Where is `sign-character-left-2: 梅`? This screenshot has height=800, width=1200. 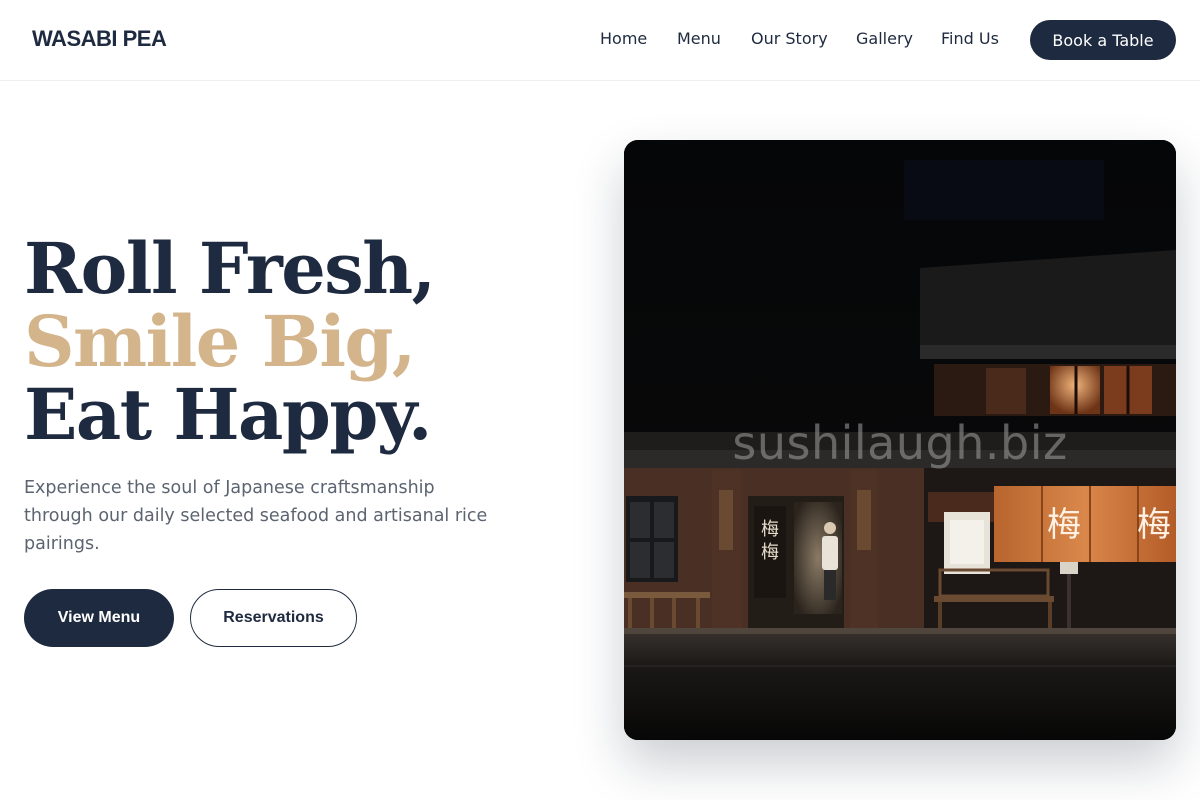
sign-character-left-2: 梅 is located at coordinates (770, 552).